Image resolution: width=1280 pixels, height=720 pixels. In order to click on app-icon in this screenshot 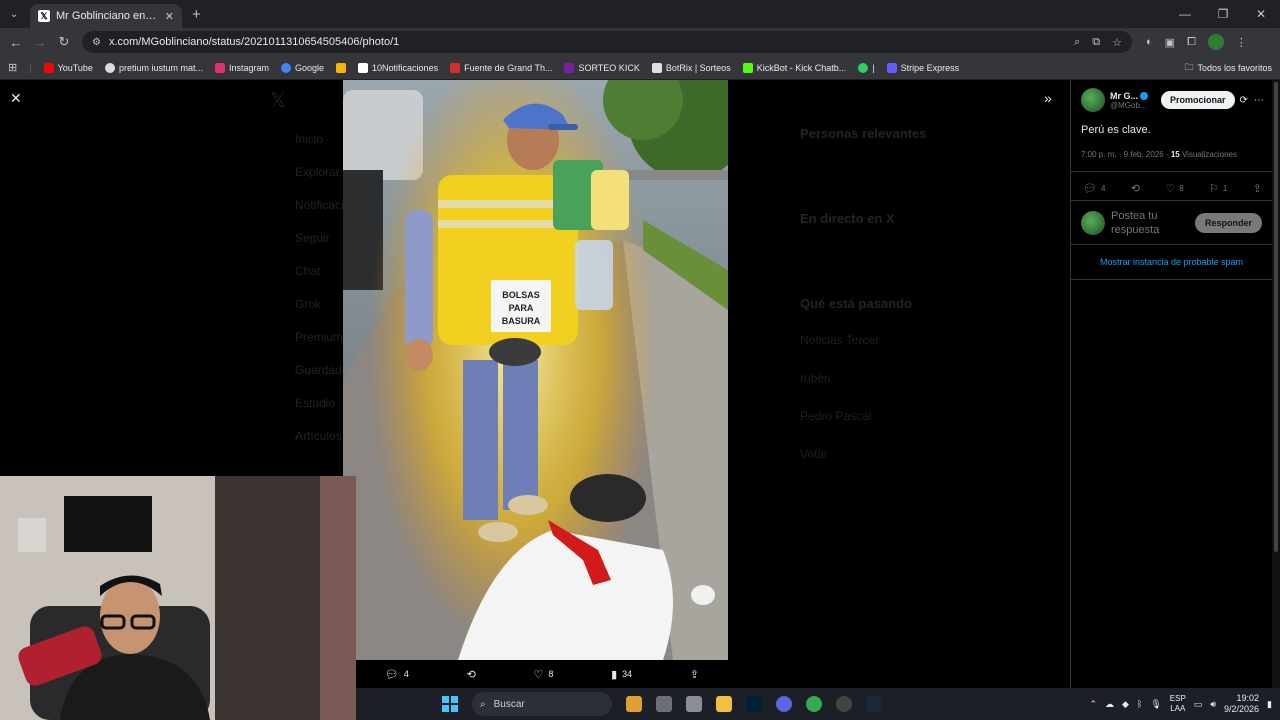, I will do `click(694, 704)`.